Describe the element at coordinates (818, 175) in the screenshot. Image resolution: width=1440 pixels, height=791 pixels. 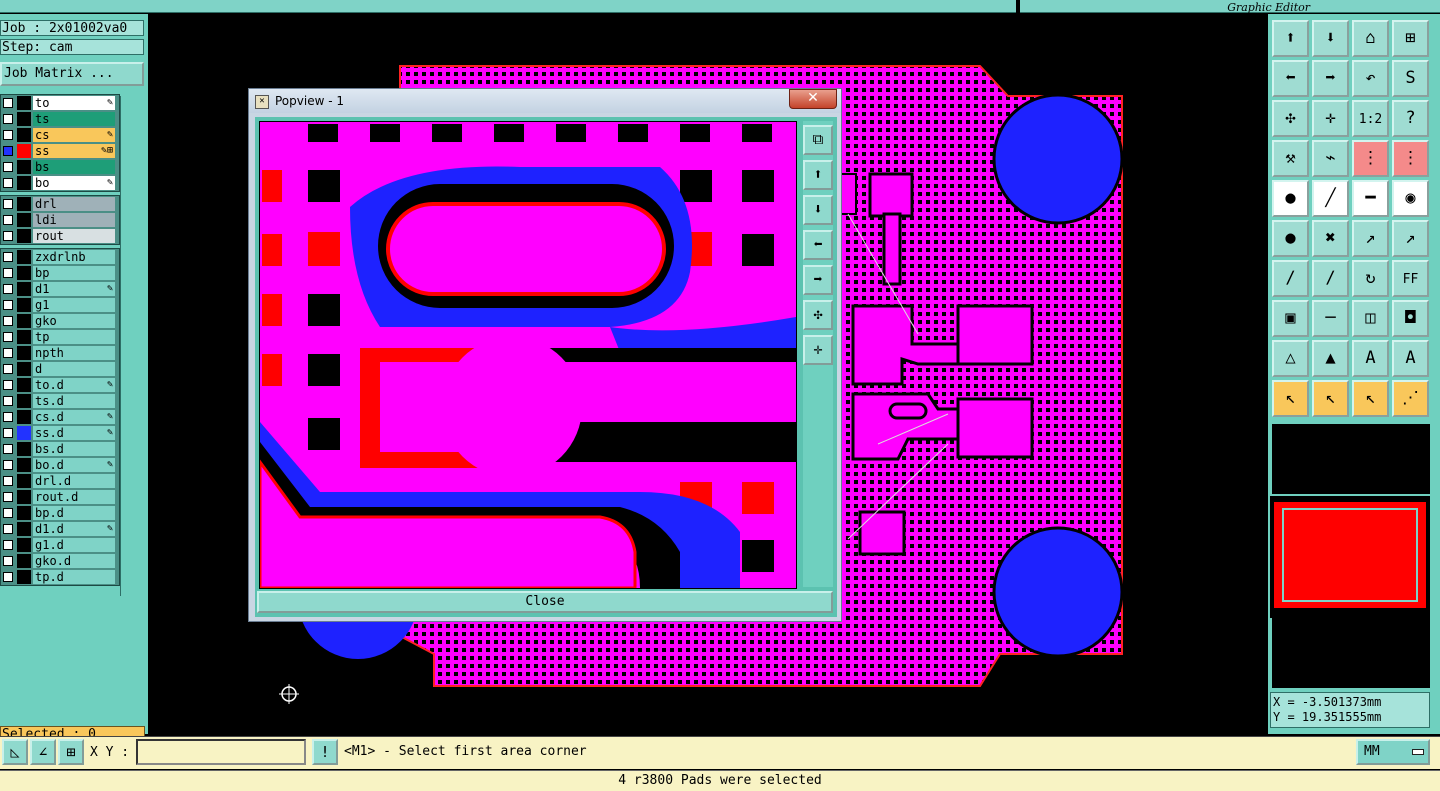
I see `popview-tool-button: ⬆` at that location.